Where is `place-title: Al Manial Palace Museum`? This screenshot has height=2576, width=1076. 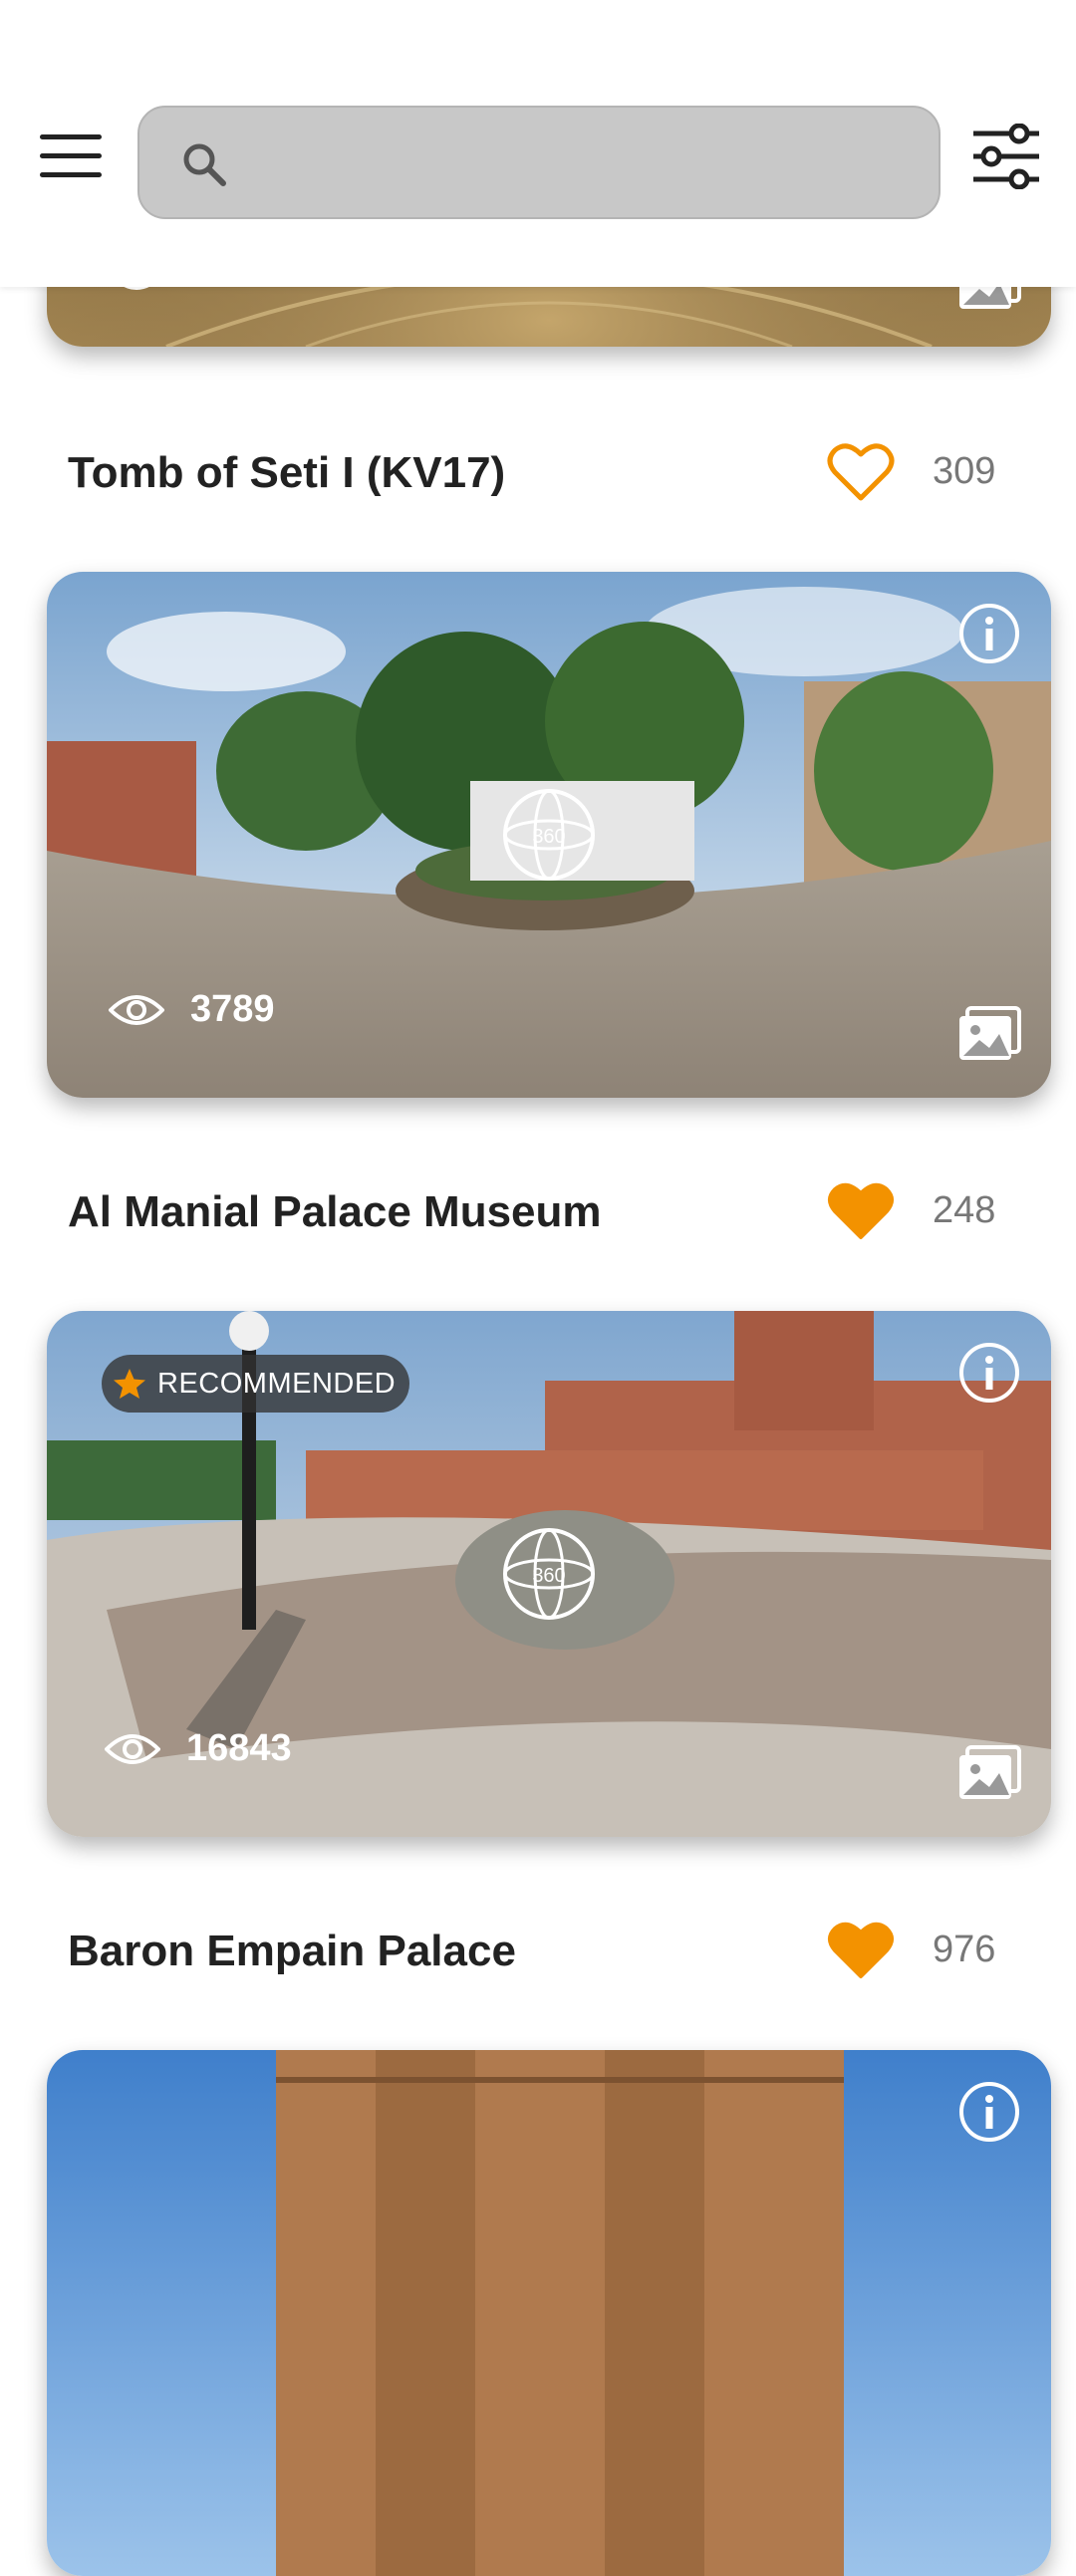 place-title: Al Manial Palace Museum is located at coordinates (335, 1211).